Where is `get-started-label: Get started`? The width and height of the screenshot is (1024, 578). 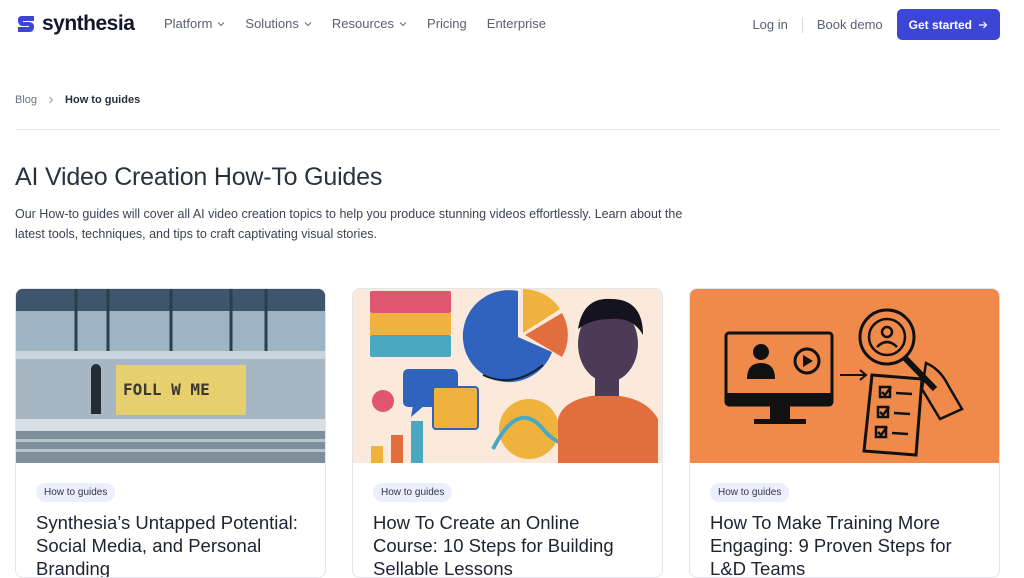
get-started-label: Get started is located at coordinates (940, 24).